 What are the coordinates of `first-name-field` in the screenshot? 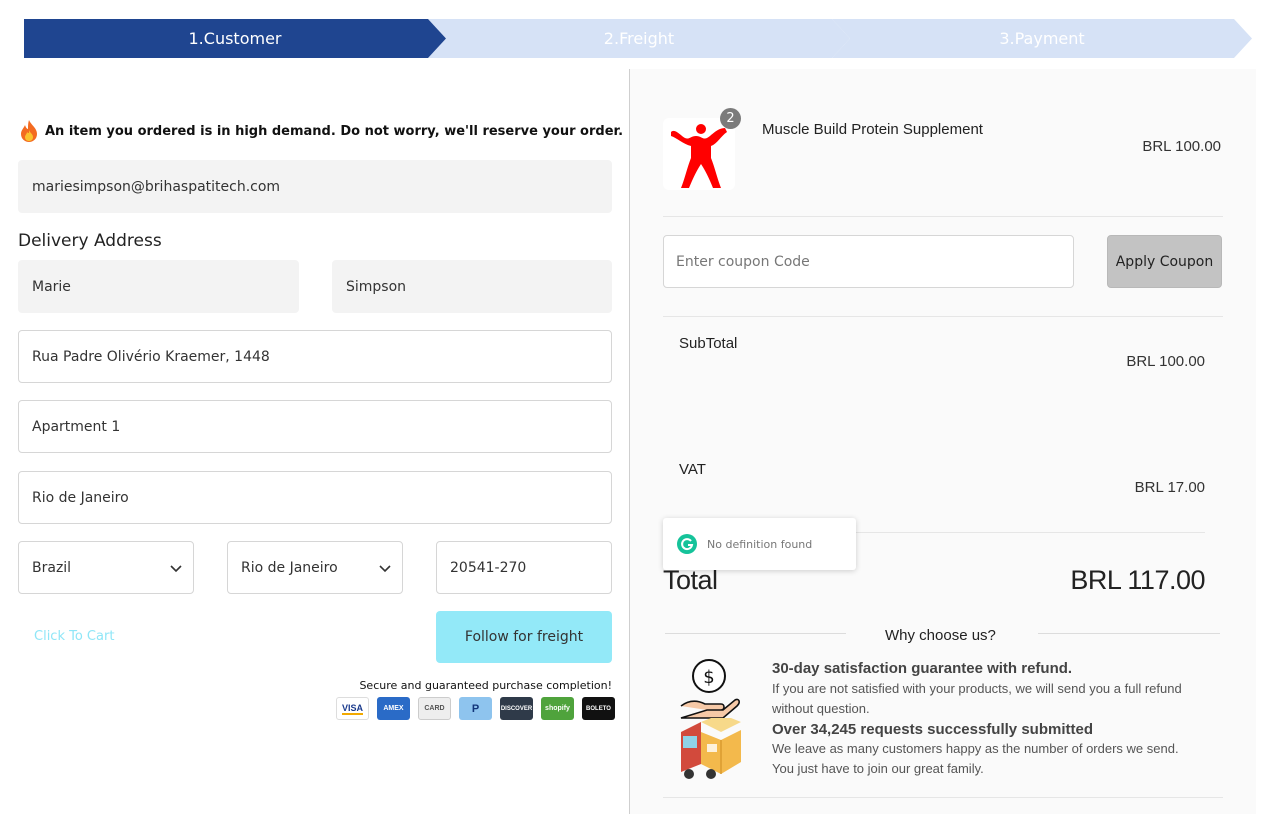 It's located at (158, 286).